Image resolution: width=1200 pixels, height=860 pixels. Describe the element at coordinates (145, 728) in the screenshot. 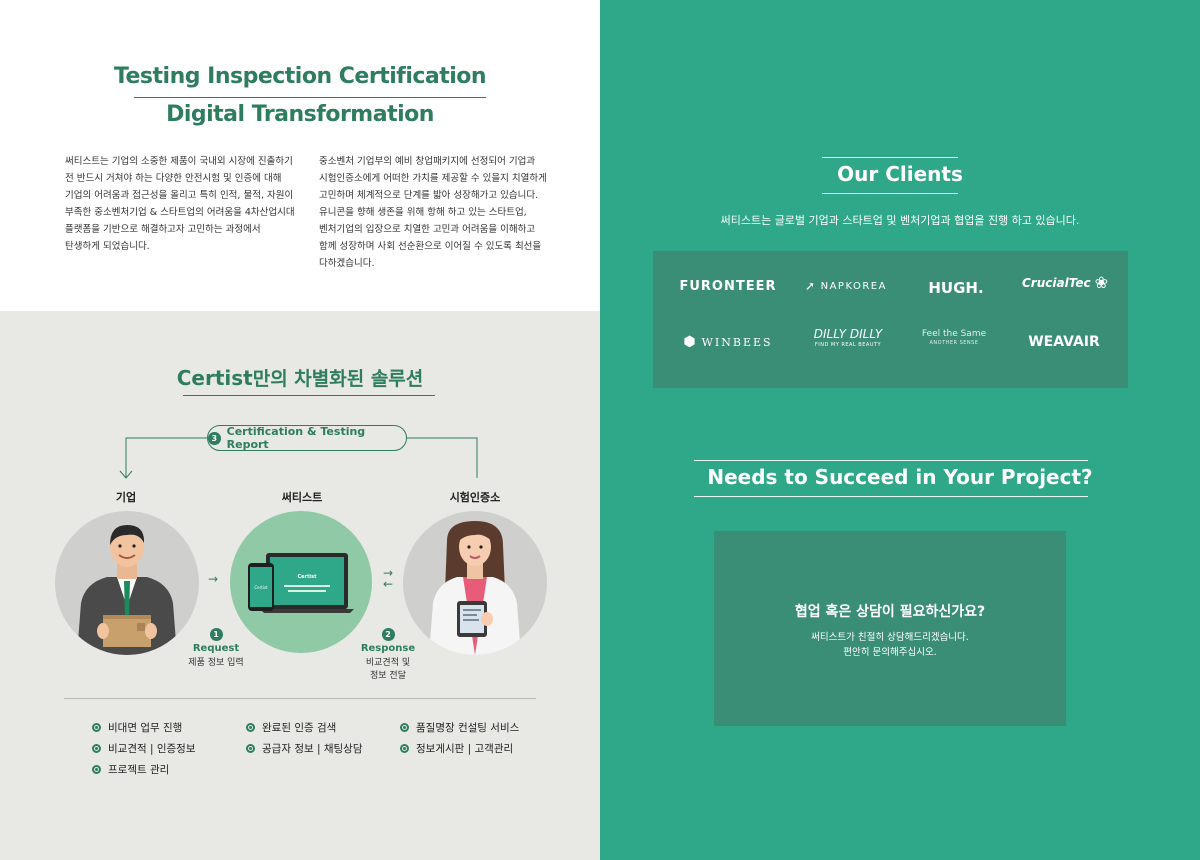

I see `feature-label: 비대면 업무 진행` at that location.